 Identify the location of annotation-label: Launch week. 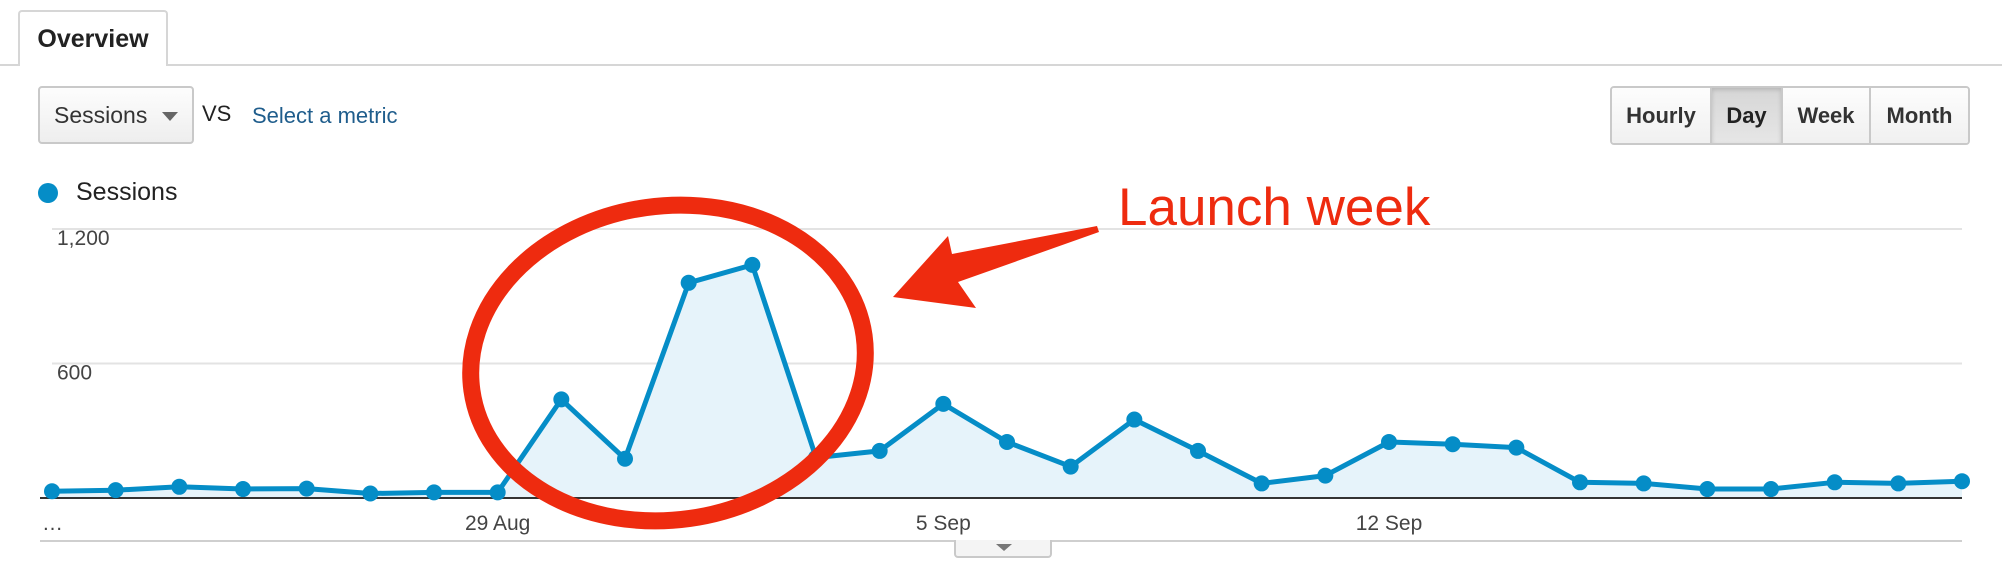
(1274, 207).